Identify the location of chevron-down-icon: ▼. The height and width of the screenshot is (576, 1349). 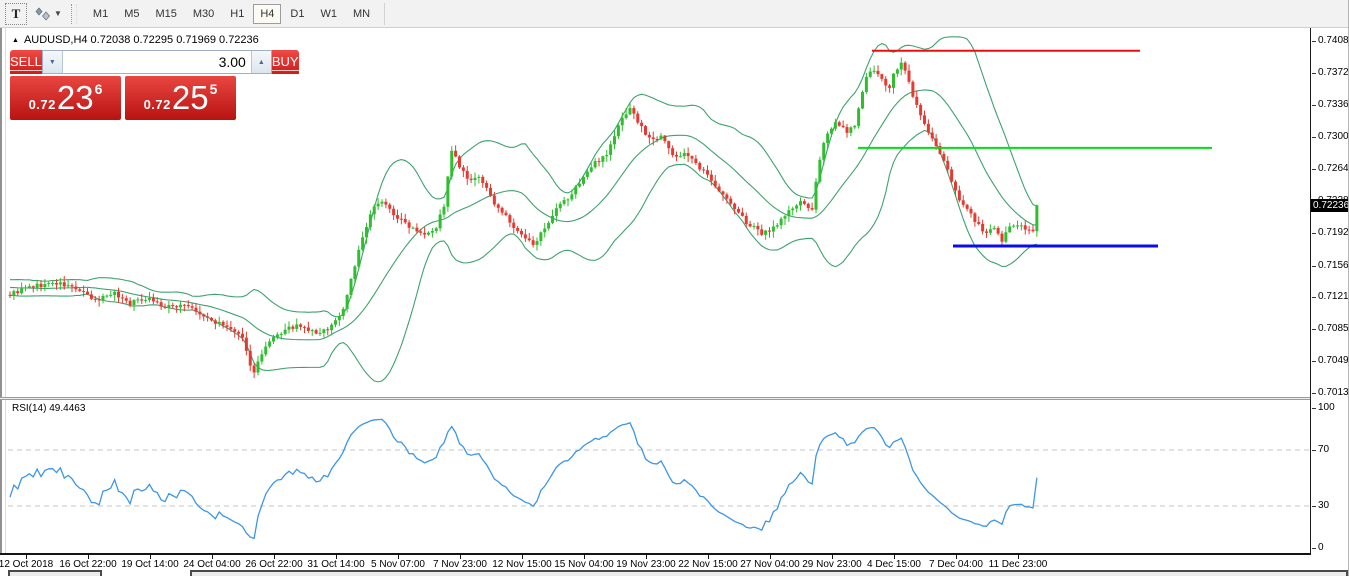
(58, 13).